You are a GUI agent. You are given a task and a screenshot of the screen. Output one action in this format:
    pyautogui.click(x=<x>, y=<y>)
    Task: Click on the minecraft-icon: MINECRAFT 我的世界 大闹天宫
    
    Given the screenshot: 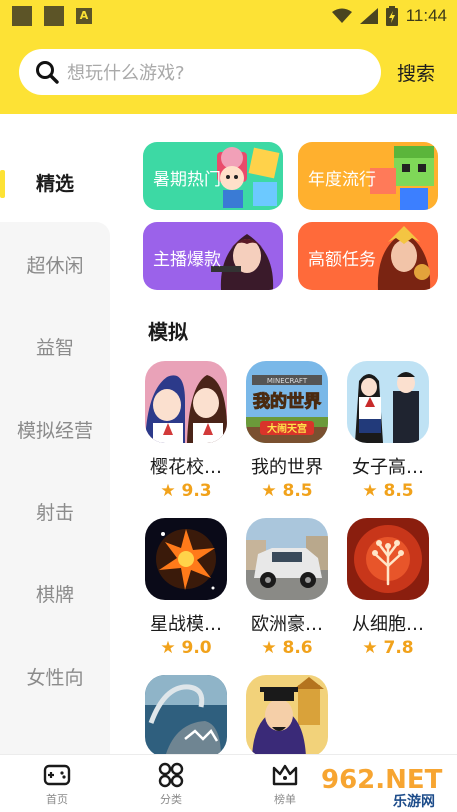 What is the action you would take?
    pyautogui.click(x=287, y=402)
    